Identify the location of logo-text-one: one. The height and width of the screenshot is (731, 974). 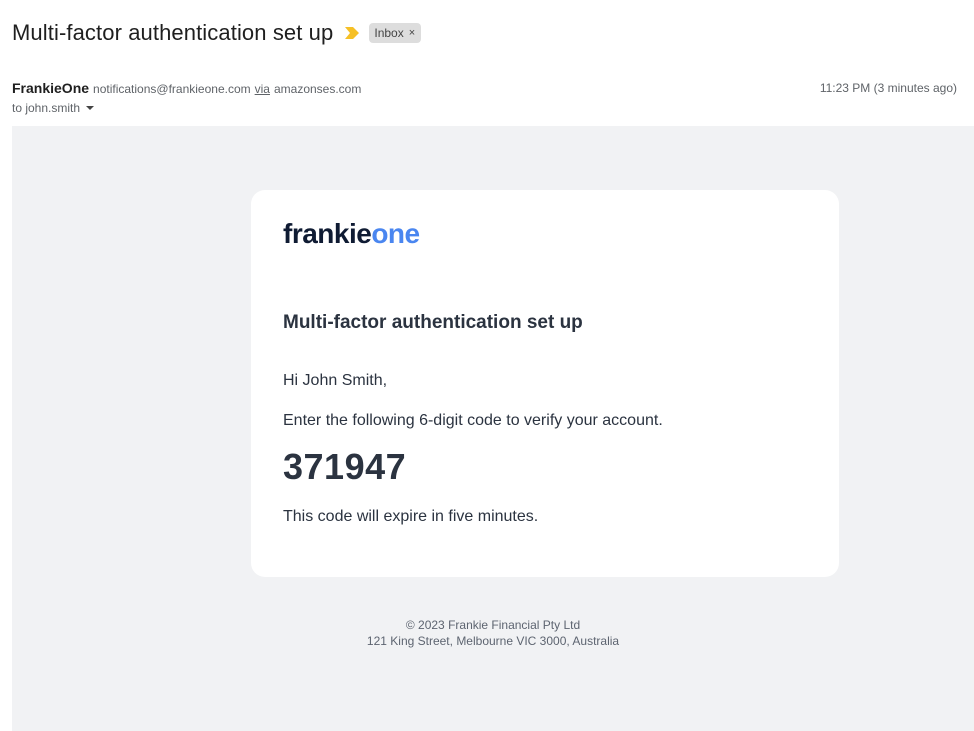
(395, 233).